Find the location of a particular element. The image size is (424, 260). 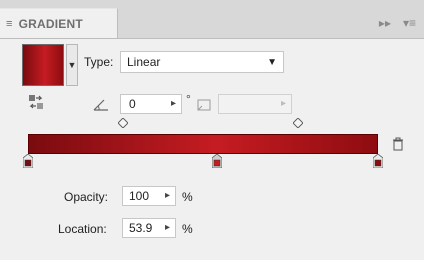

location-unit: % is located at coordinates (187, 229).